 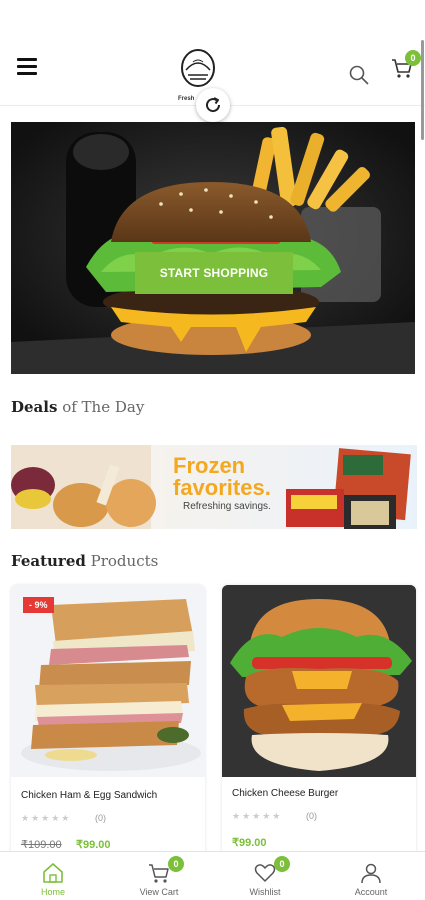 I want to click on old-price: ₹109.00, so click(x=41, y=845).